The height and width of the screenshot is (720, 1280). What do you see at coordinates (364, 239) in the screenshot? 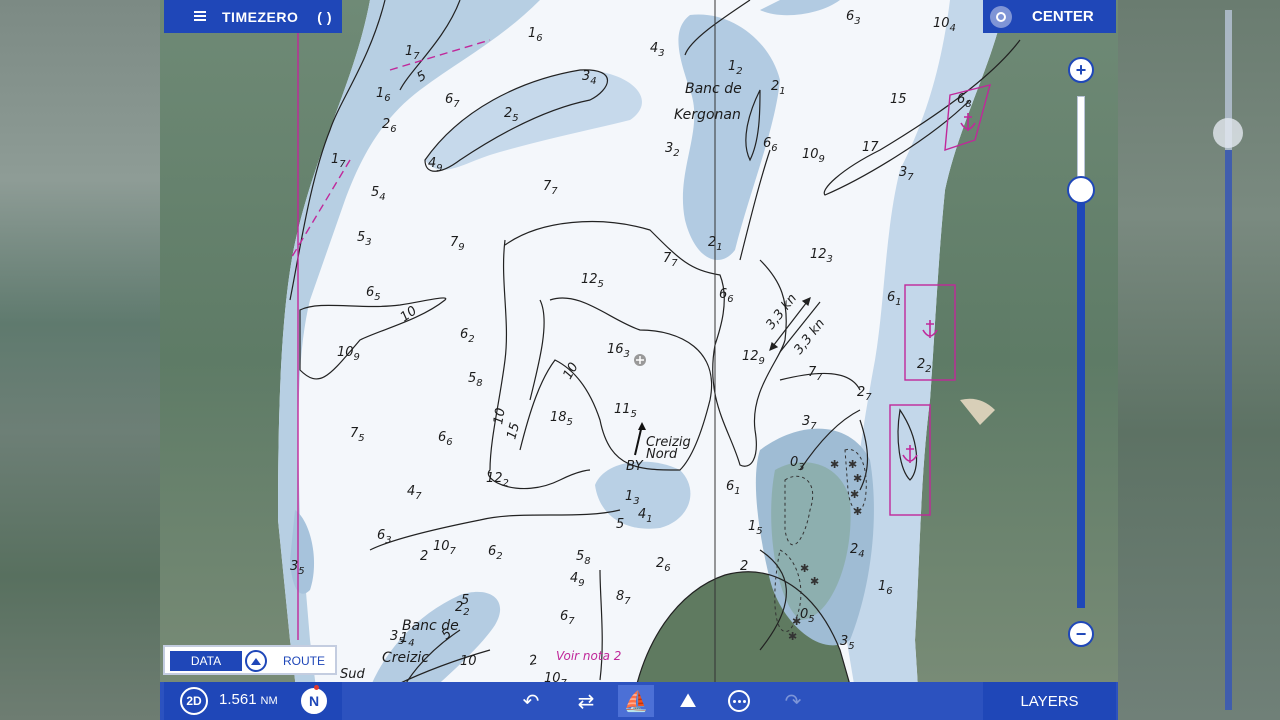
I see `depth-sounding: 53` at bounding box center [364, 239].